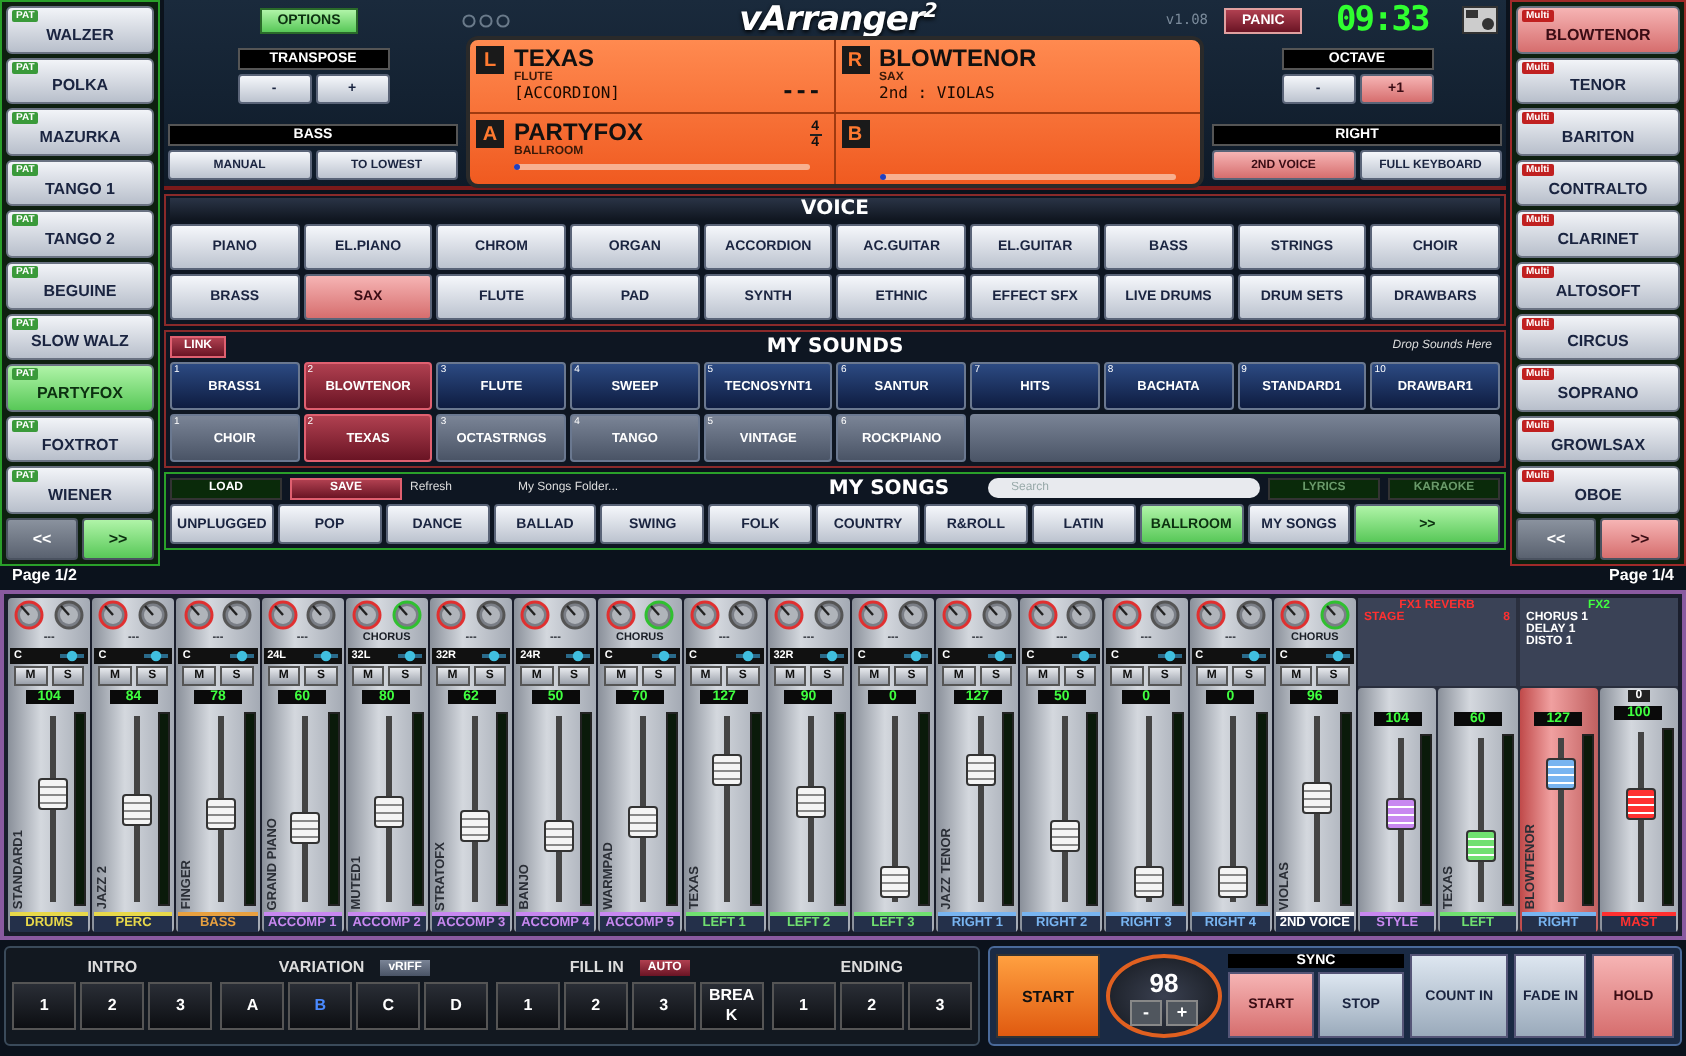  I want to click on my-sounds-title: MY SOUNDS, so click(835, 346).